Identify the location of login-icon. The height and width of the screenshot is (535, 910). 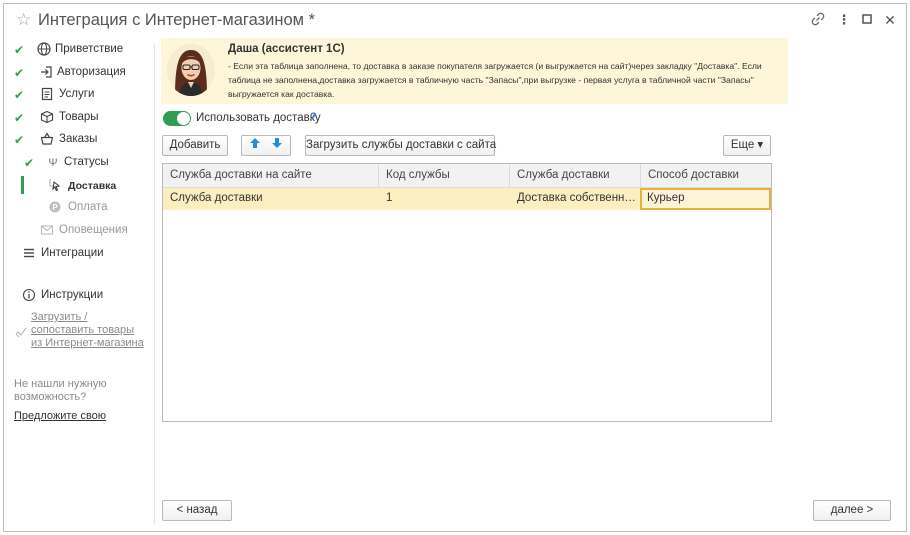
(46, 73).